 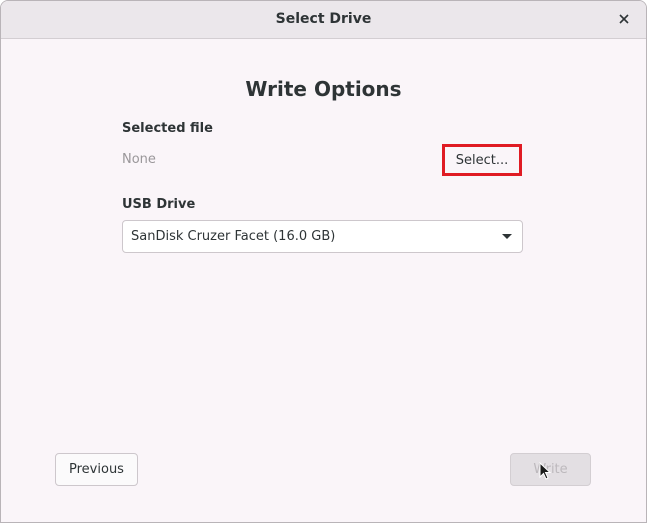 I want to click on previous-button: Previous, so click(x=96, y=469).